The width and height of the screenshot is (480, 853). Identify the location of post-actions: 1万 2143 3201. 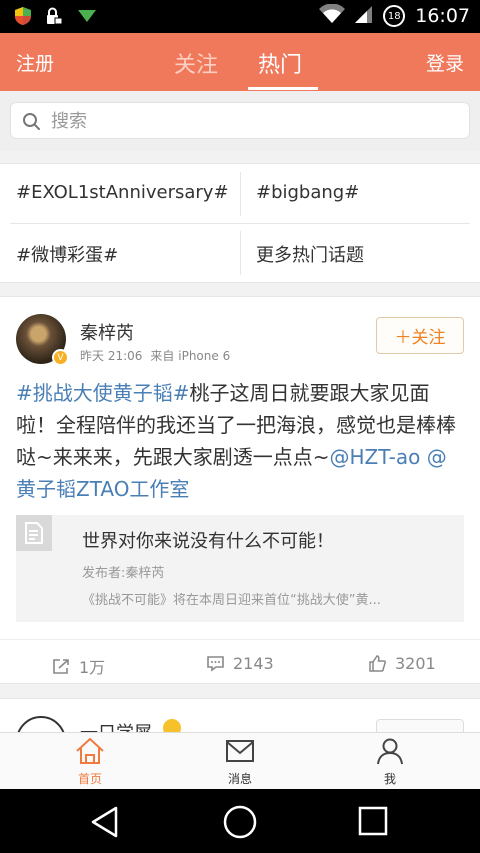
(240, 662).